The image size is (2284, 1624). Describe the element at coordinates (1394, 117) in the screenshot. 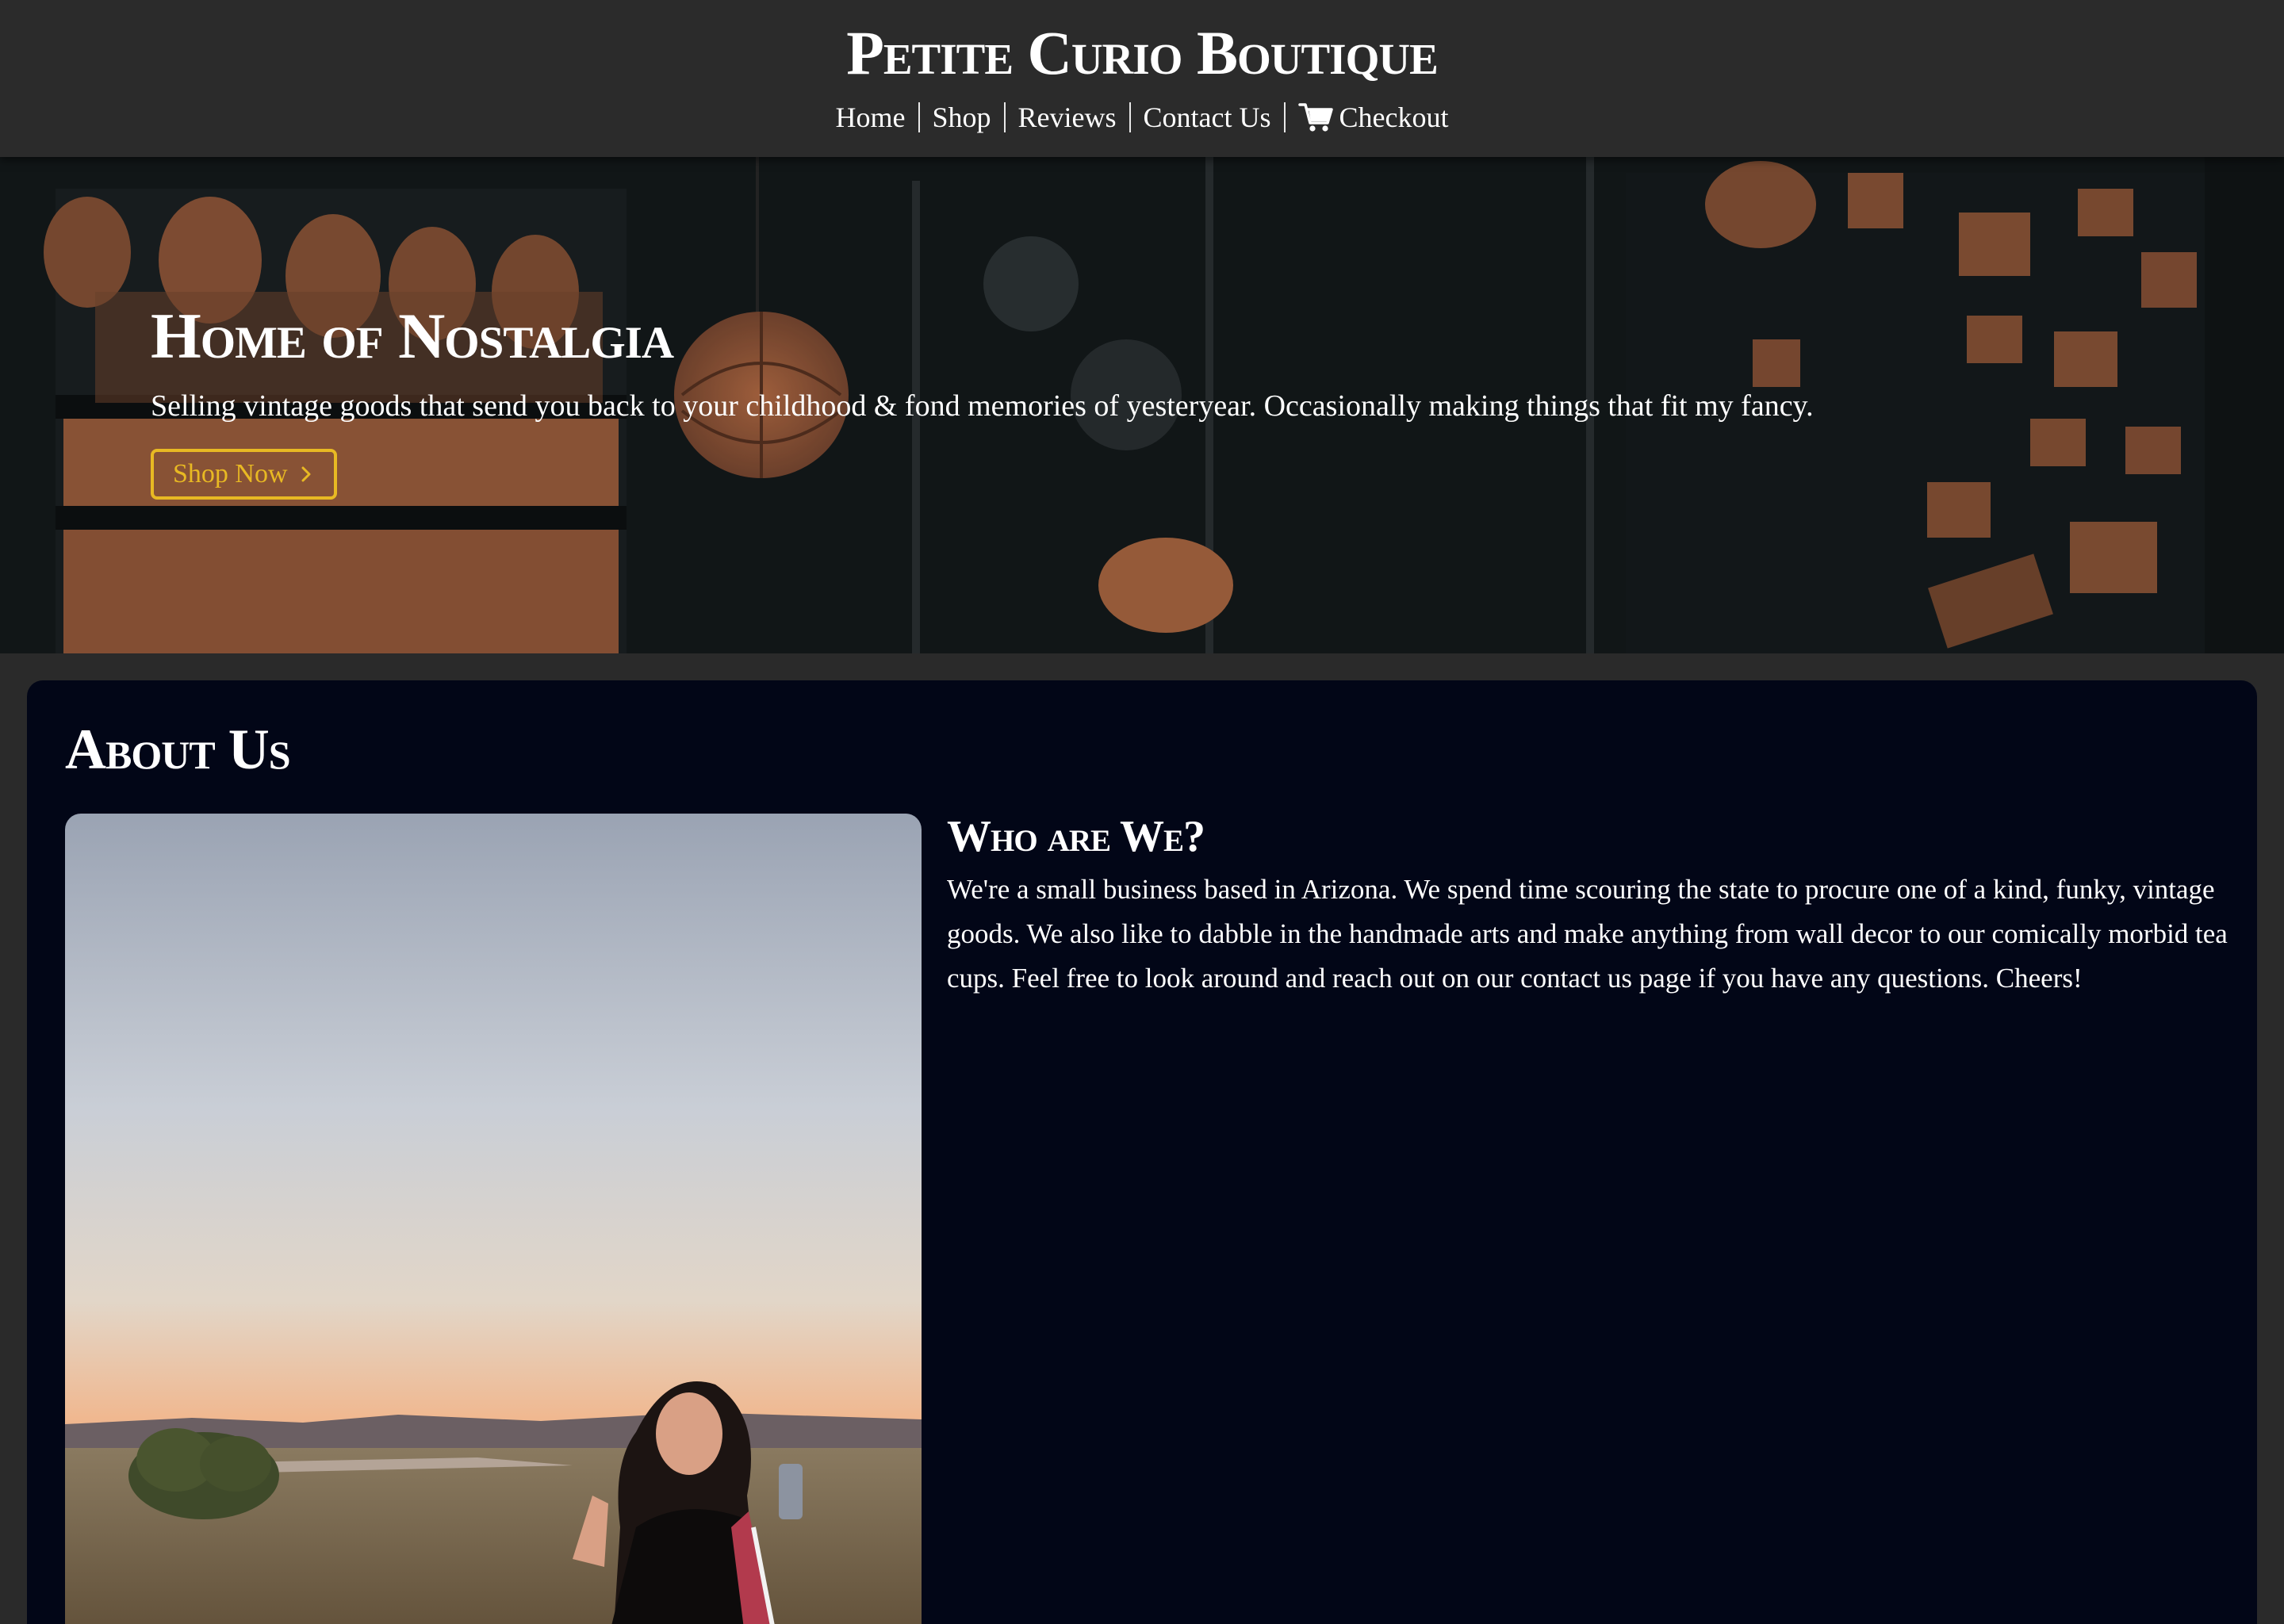

I see `nav-checkout-label: Checkout` at that location.